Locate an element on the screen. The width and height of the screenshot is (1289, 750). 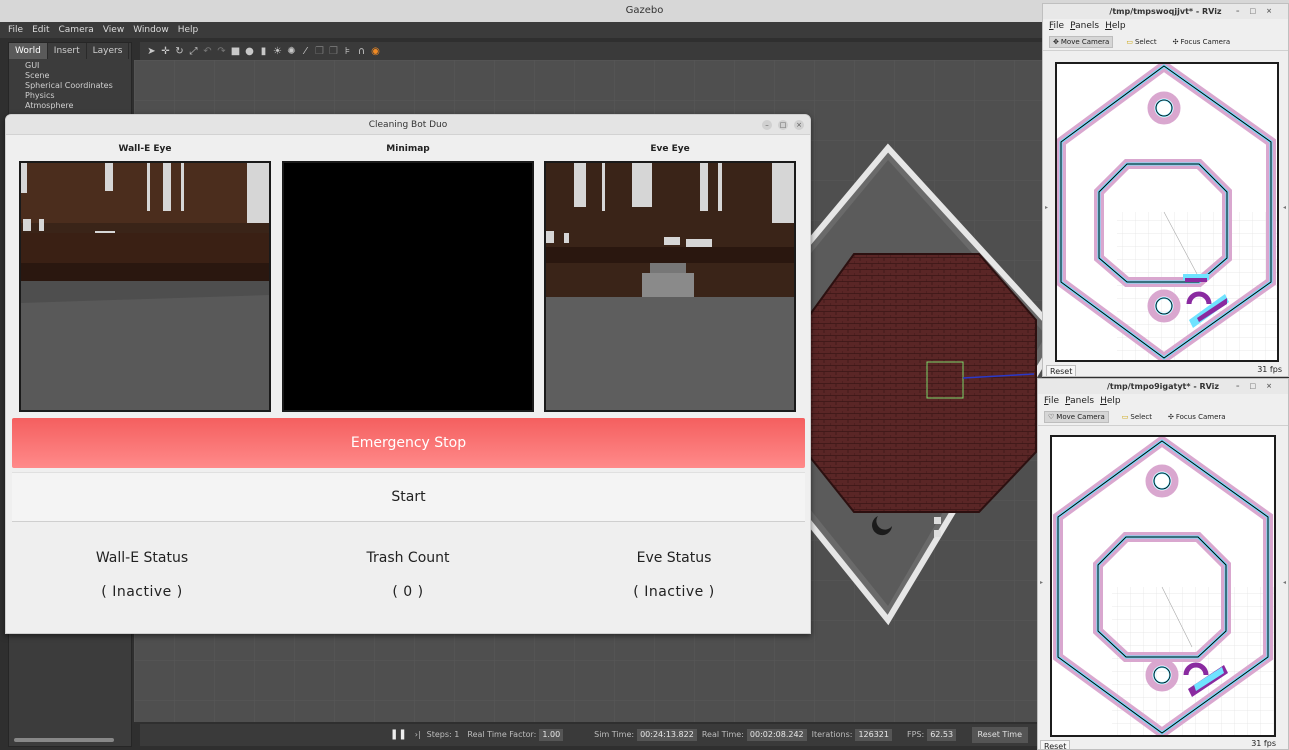
rviz-top-menu-panels: Panels is located at coordinates (1084, 26).